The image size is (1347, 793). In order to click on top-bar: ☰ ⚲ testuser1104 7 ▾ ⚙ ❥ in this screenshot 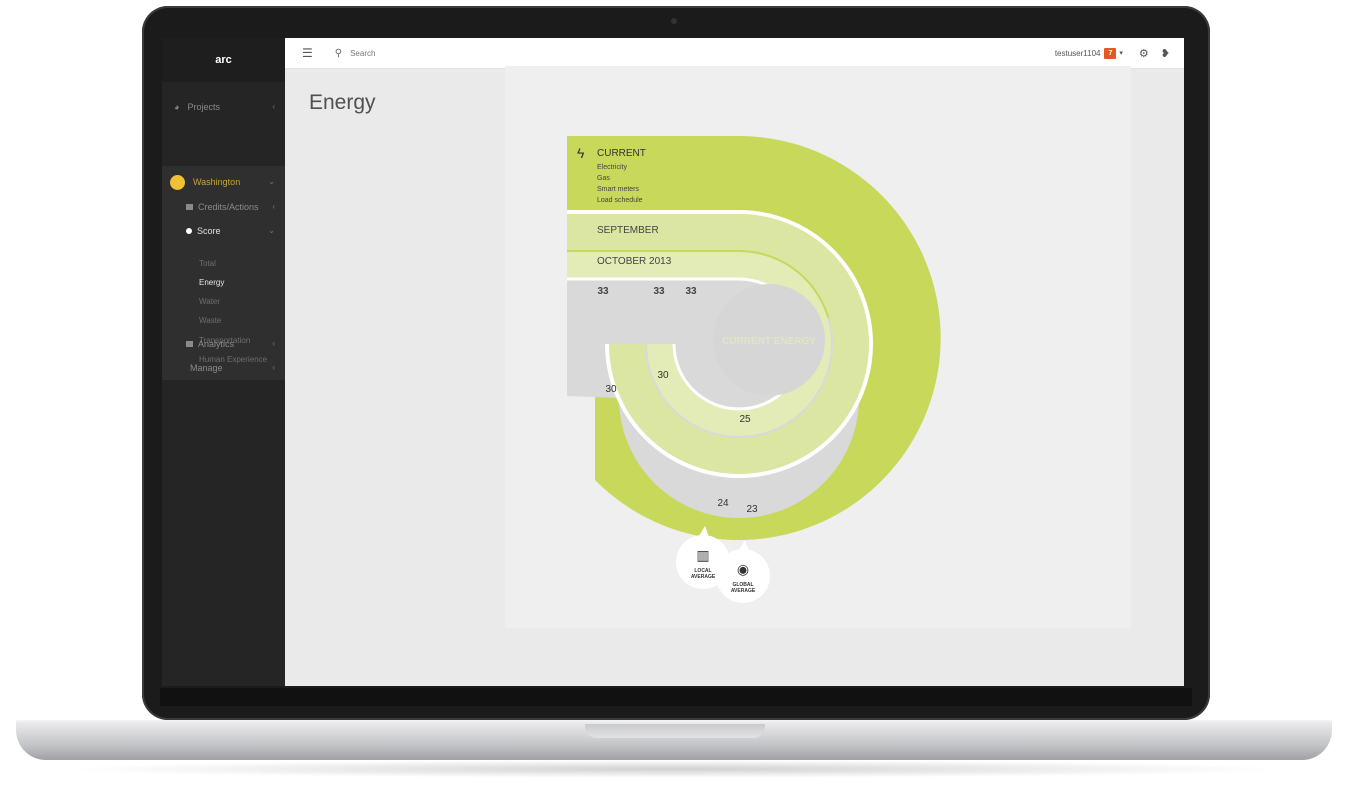, I will do `click(734, 53)`.